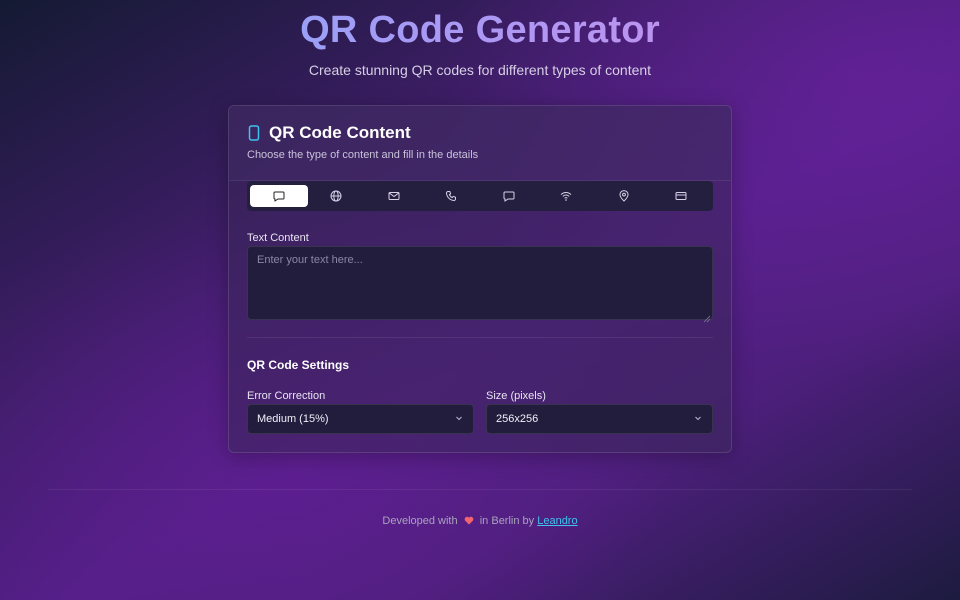  I want to click on size-label: Size (pixels), so click(516, 396).